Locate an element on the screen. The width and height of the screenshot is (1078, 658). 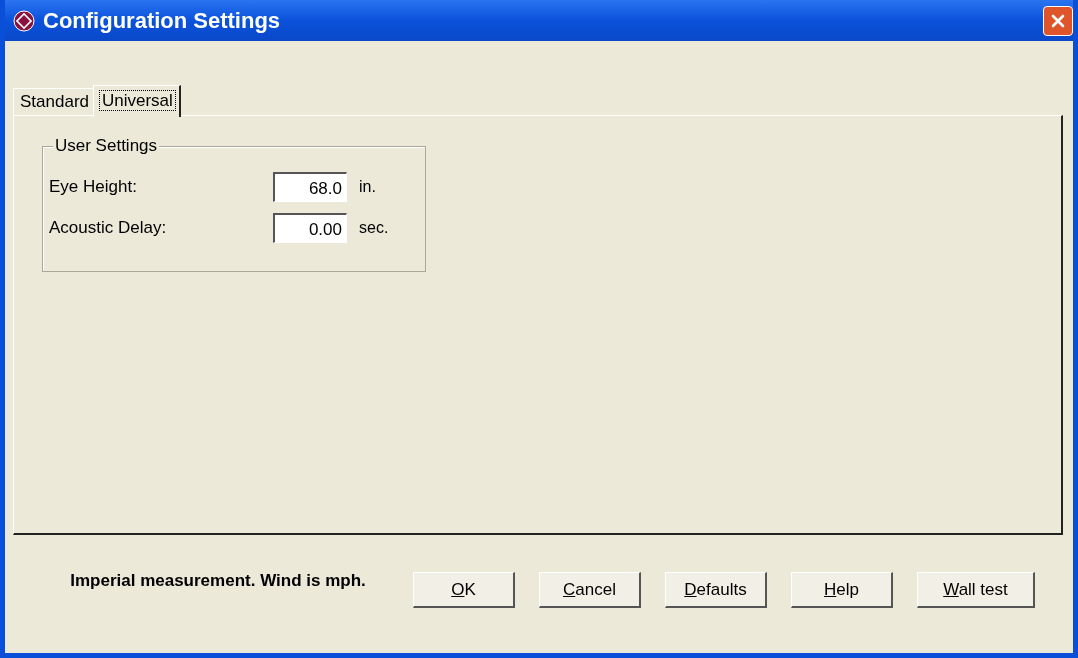
dialog-button: Help is located at coordinates (842, 590).